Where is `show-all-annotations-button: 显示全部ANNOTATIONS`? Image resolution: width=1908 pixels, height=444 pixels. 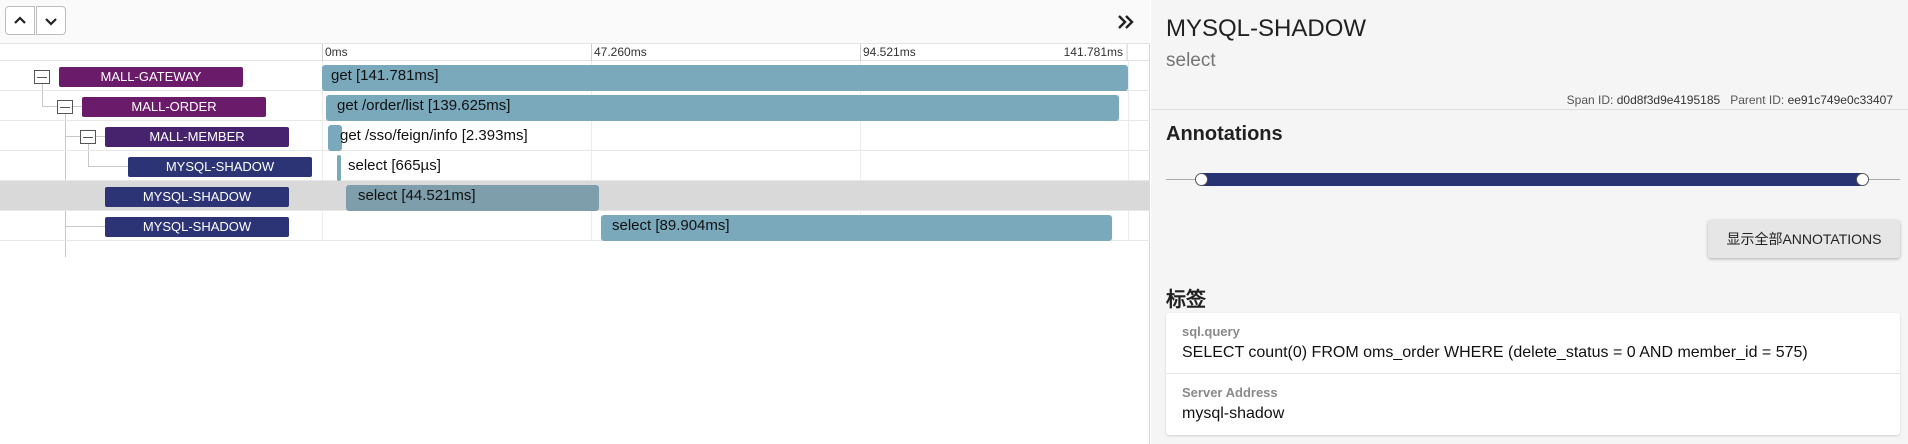 show-all-annotations-button: 显示全部ANNOTATIONS is located at coordinates (1804, 239).